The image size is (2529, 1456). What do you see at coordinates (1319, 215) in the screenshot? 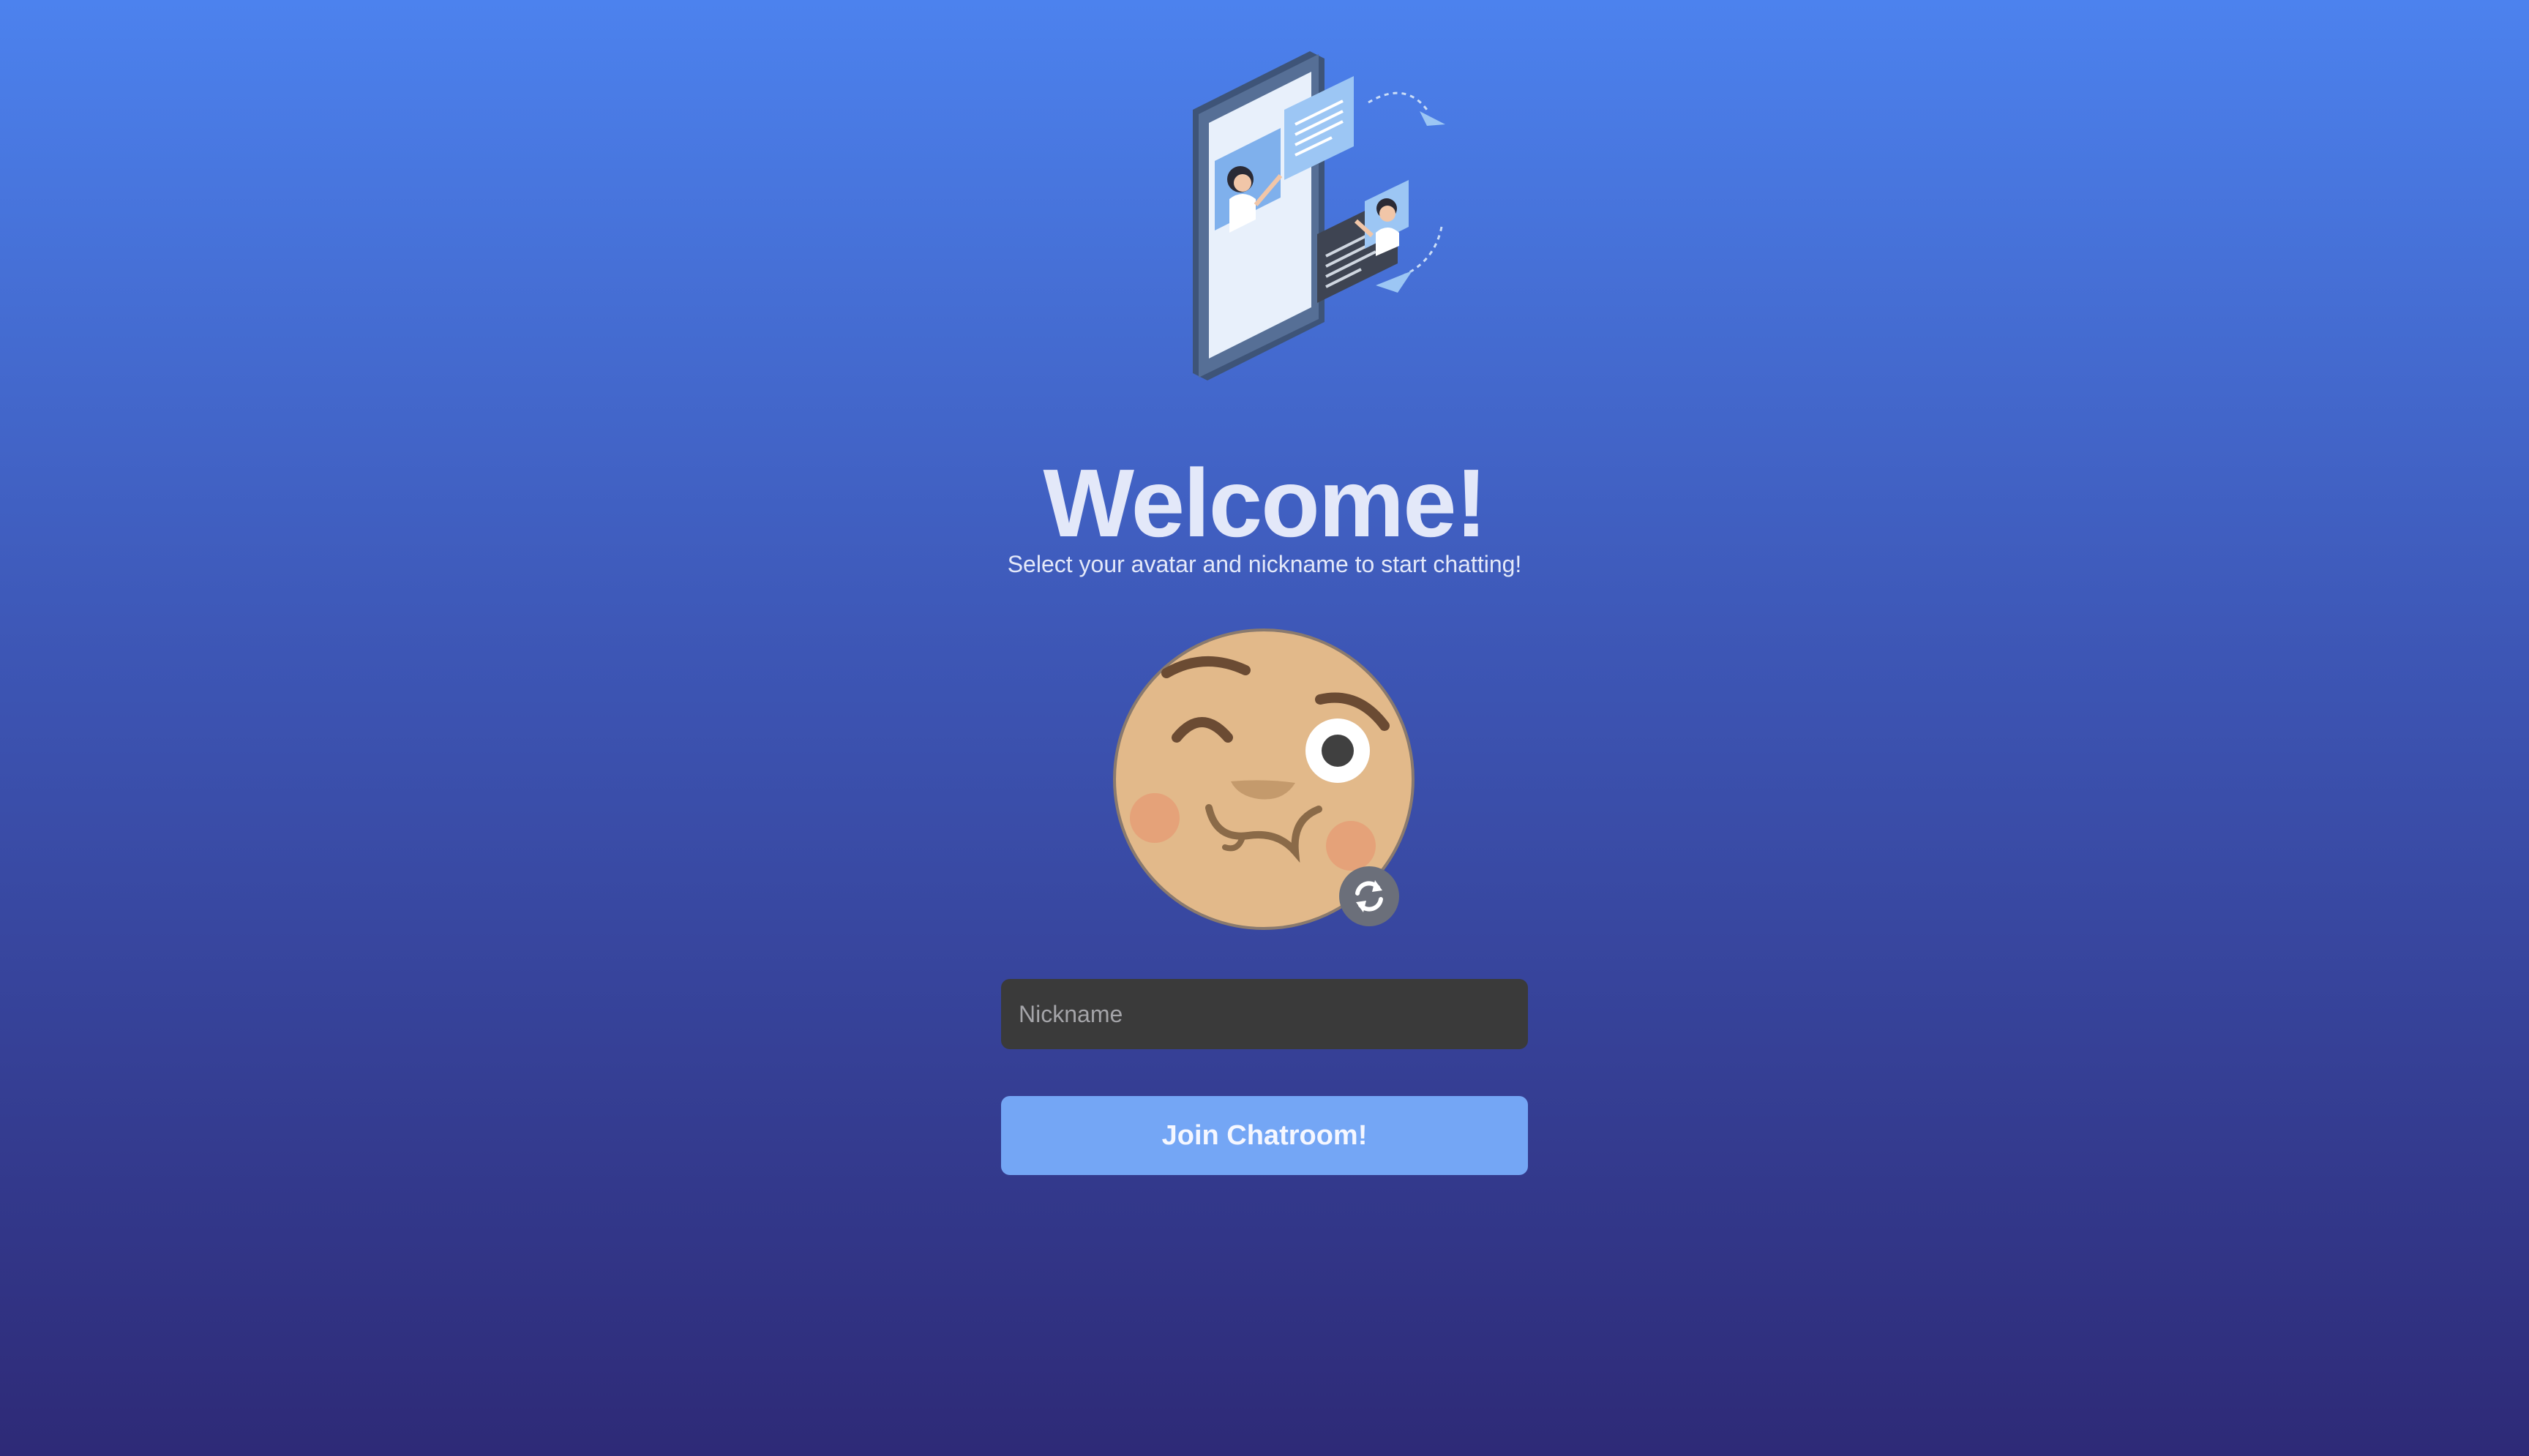
I see `chat-illustration` at bounding box center [1319, 215].